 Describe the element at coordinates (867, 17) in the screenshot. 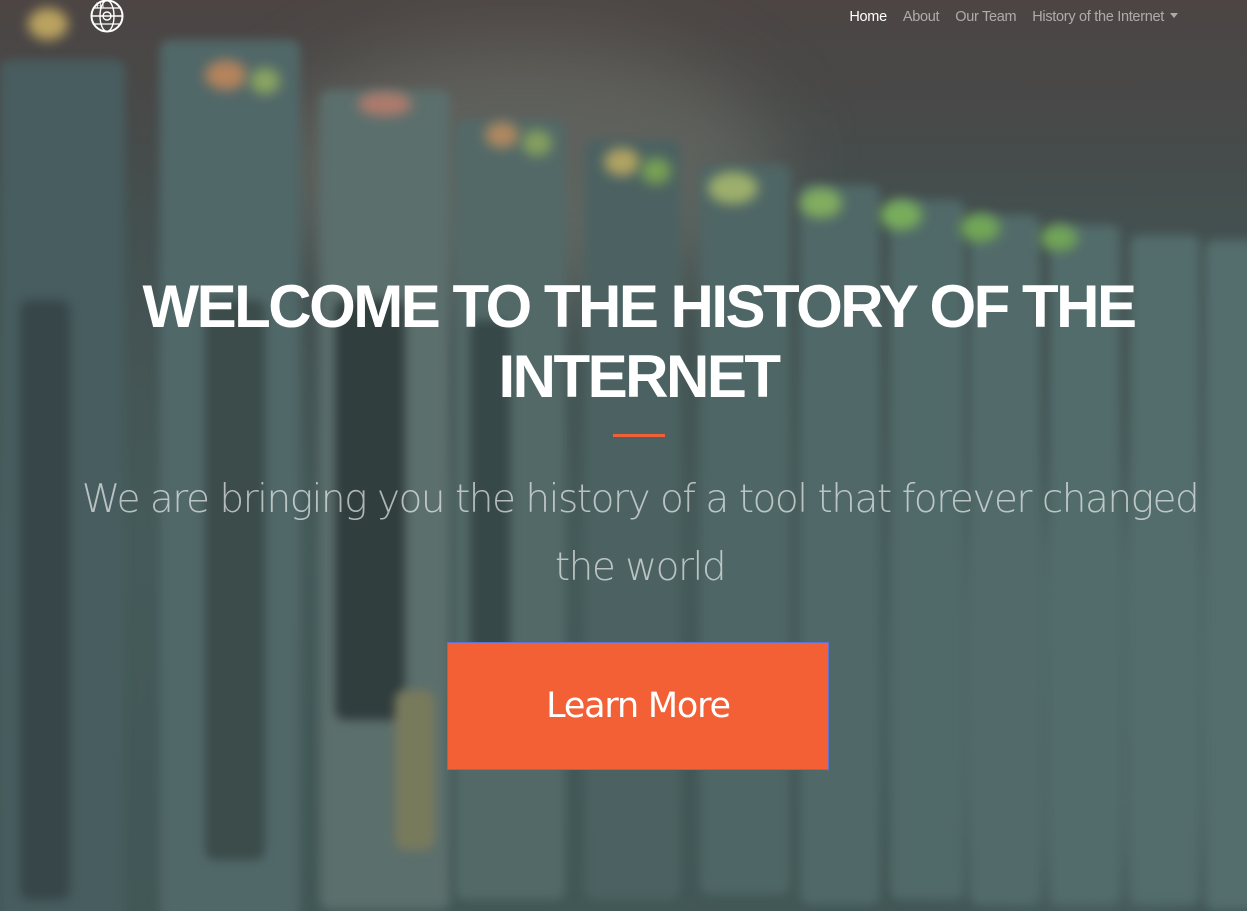

I see `nav-link-home: Home` at that location.